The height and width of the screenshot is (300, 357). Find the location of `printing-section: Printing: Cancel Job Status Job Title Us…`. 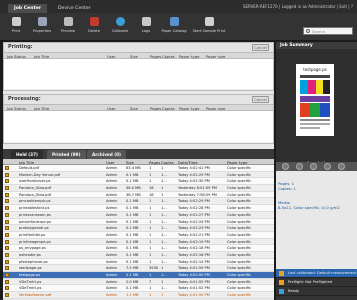

printing-section: Printing: Cancel Job Status Job Title Us… is located at coordinates (138, 66).